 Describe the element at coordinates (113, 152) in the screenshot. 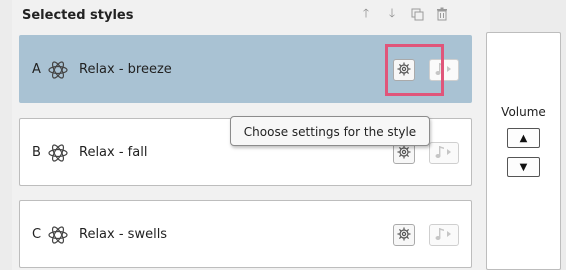

I see `style-name: Relax - fall` at that location.